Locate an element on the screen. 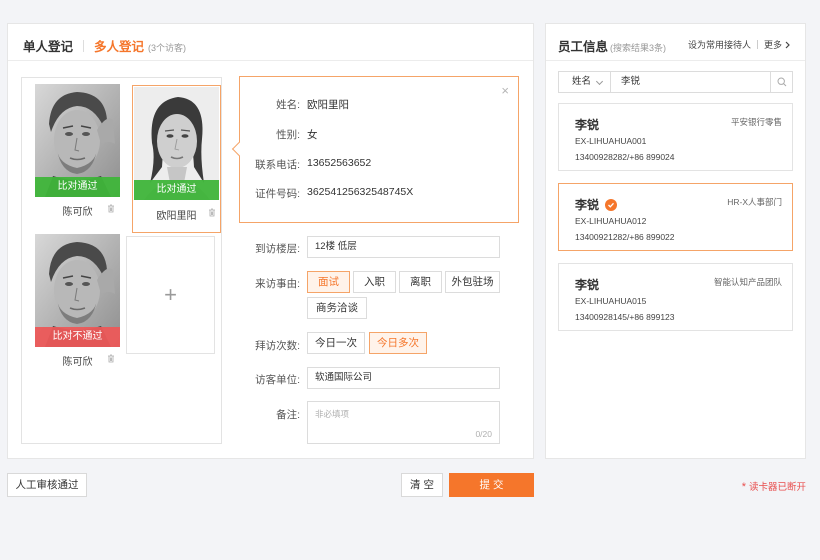  visitor-count: (3个访客) is located at coordinates (167, 48).